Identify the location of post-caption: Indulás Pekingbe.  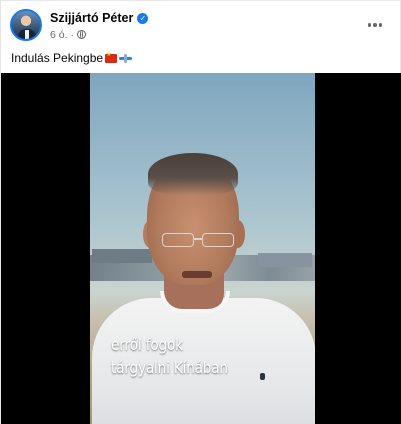
(72, 58).